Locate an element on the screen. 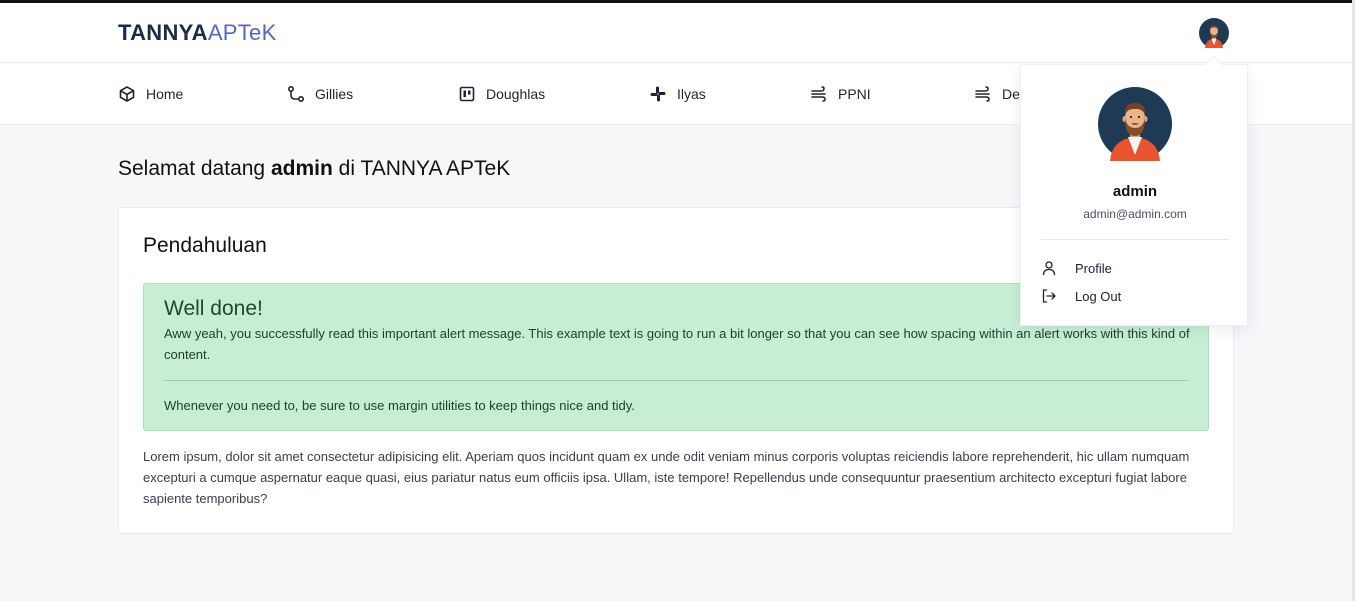  nav-item-gillies: Gillies is located at coordinates (320, 94).